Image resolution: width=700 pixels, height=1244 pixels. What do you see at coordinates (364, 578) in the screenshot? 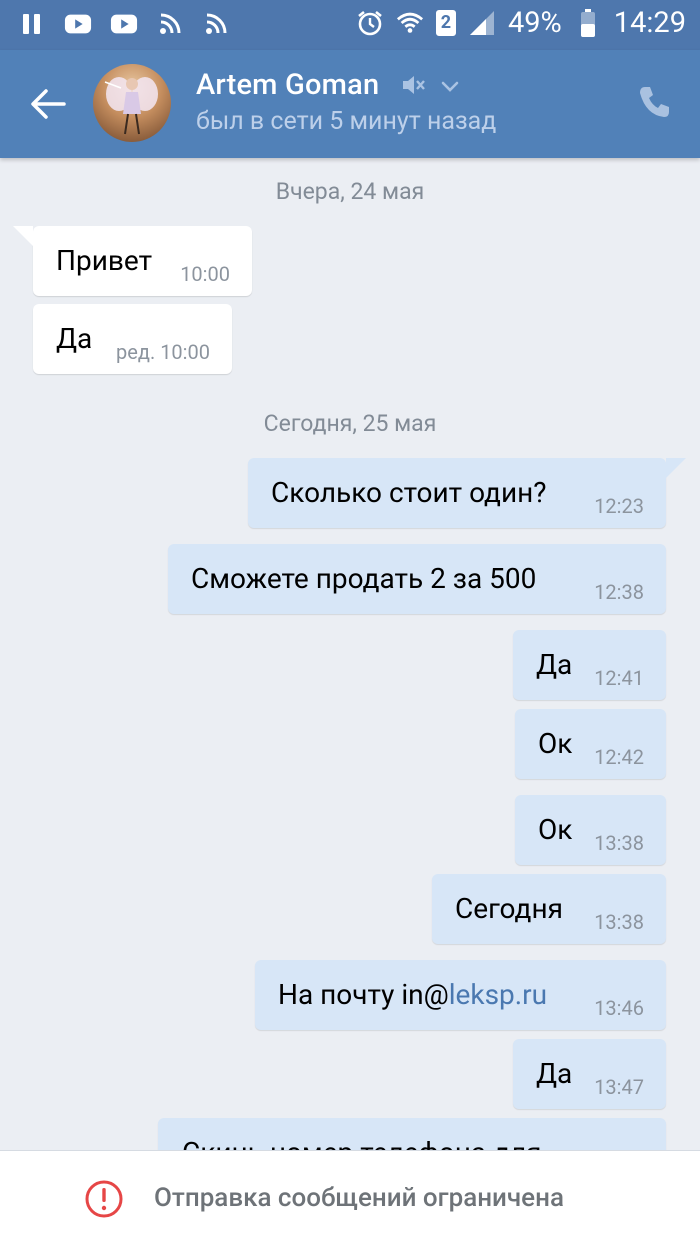
I see `message-text: Сможете продать 2 за 500` at bounding box center [364, 578].